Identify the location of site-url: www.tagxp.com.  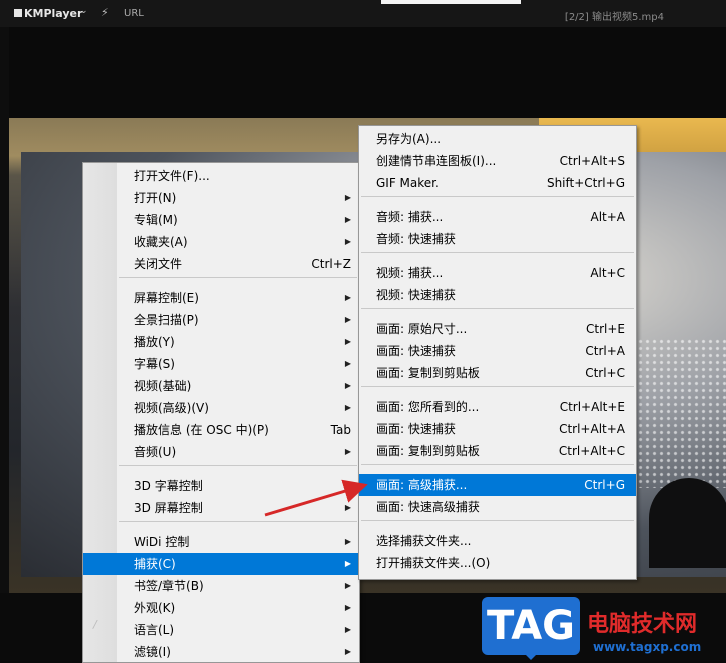
(647, 647).